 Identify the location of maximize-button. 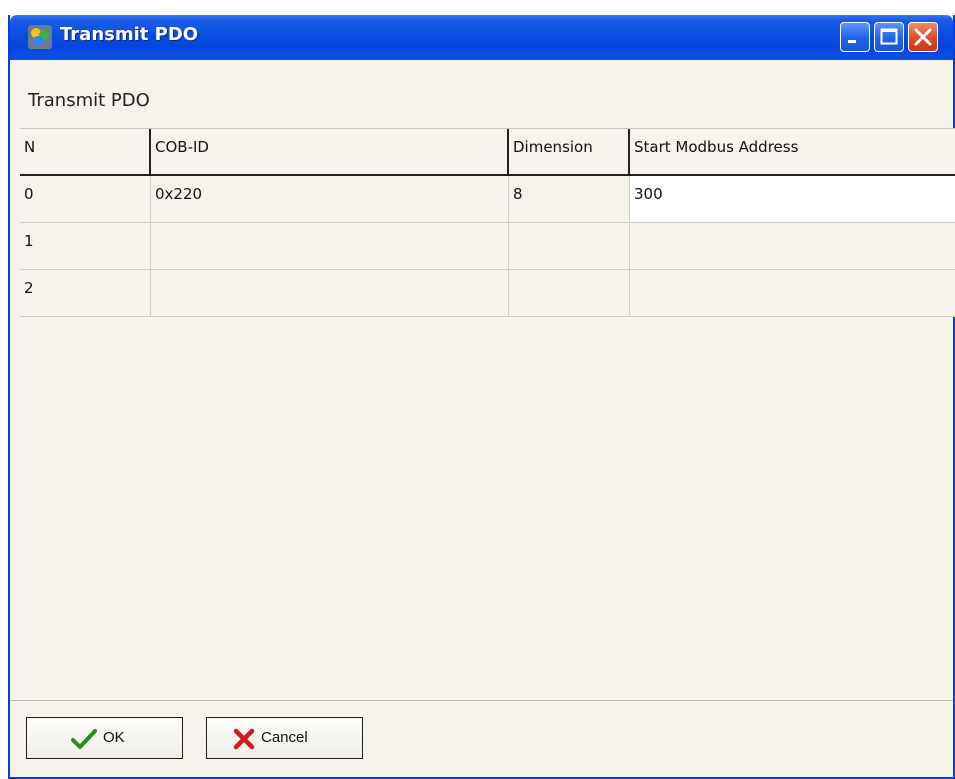
(889, 37).